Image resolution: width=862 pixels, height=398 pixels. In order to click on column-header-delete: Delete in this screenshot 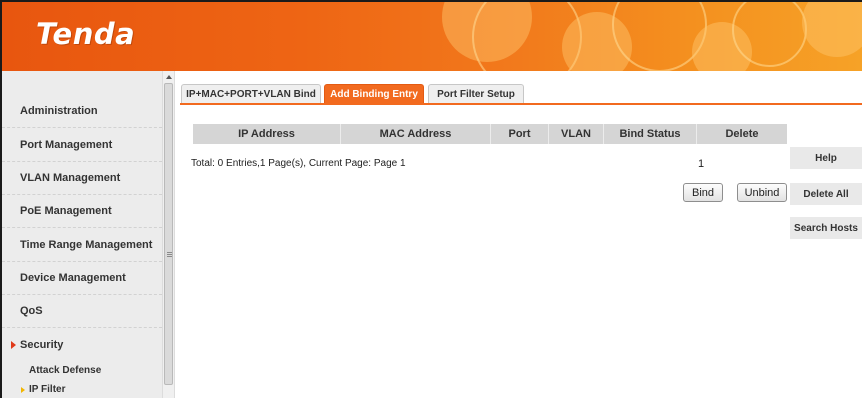, I will do `click(742, 134)`.